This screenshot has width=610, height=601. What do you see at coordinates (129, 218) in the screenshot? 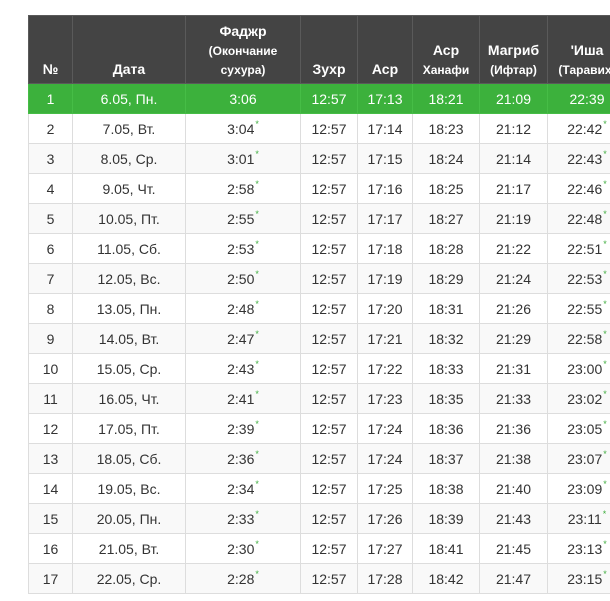
I see `cell-date: 10.05, Пт.` at bounding box center [129, 218].